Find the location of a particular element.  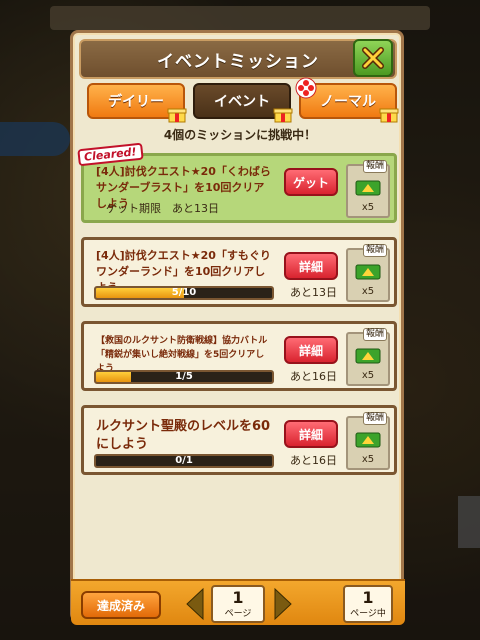

total-page-unit-label: ページ中 is located at coordinates (368, 614).